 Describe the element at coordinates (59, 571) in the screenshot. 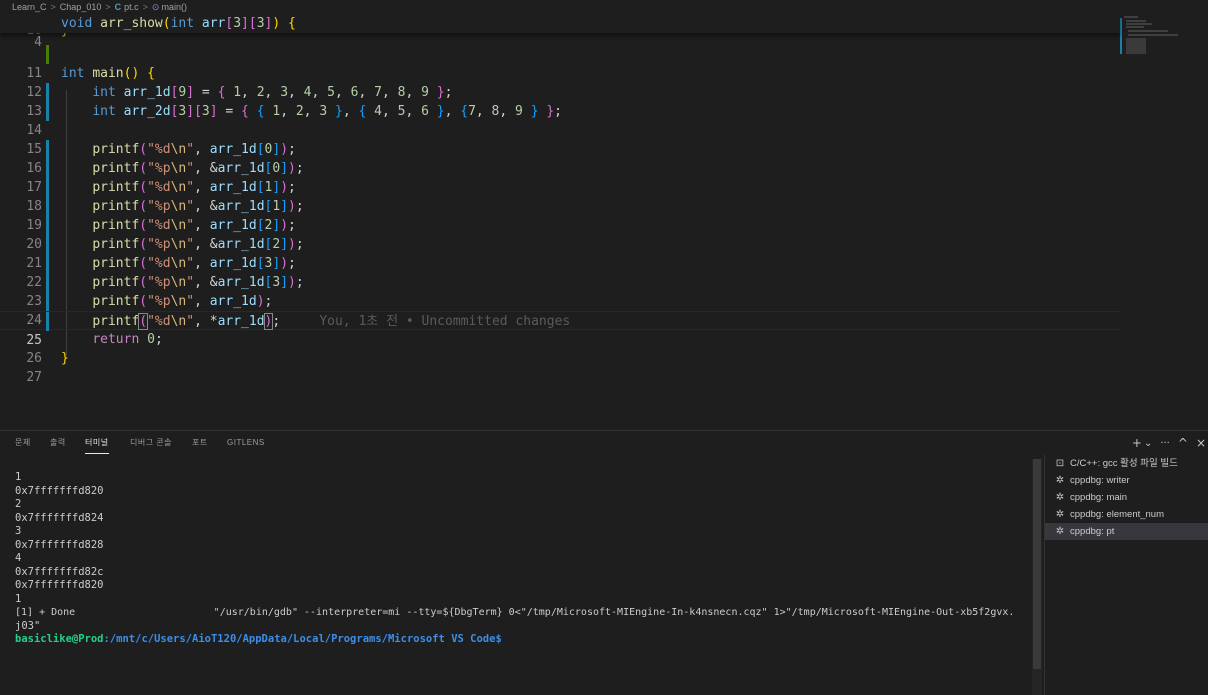

I see `terminal-line: 0x7fffffffd82c` at that location.